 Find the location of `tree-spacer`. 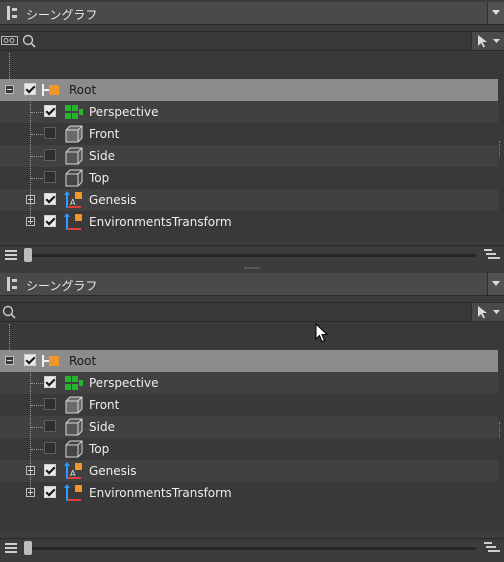

tree-spacer is located at coordinates (249, 336).